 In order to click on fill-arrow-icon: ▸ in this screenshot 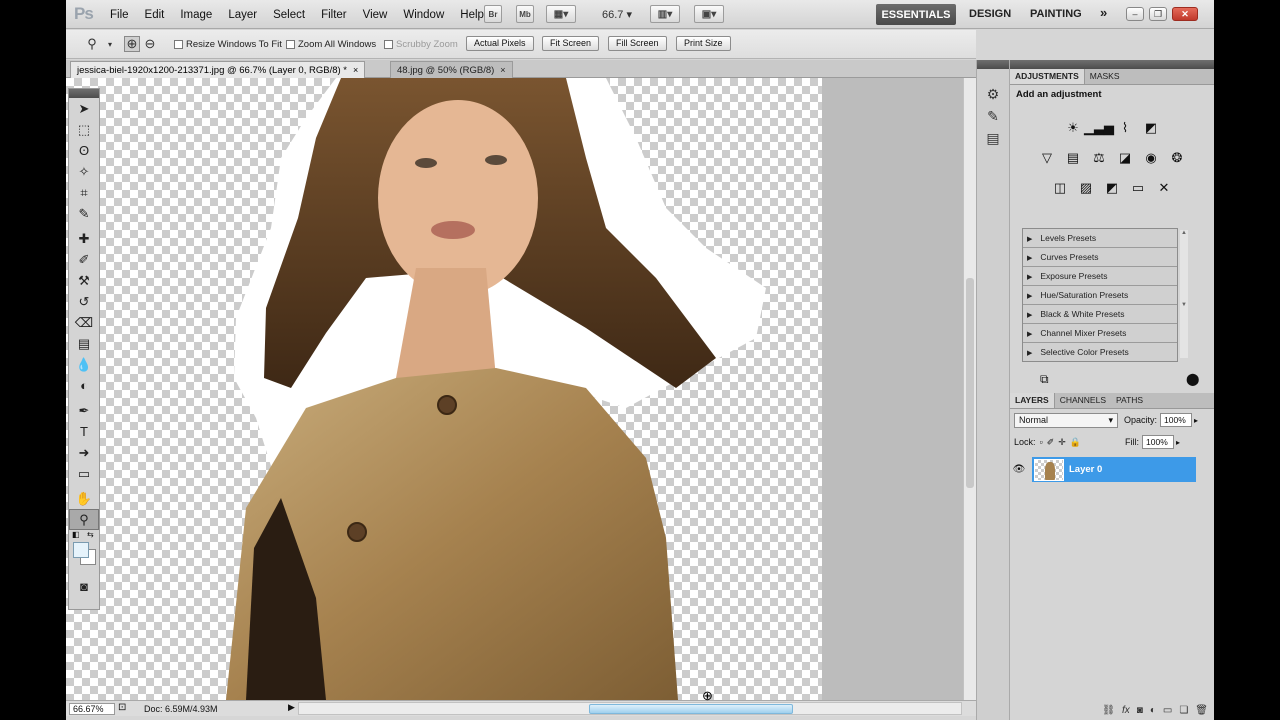, I will do `click(1178, 442)`.